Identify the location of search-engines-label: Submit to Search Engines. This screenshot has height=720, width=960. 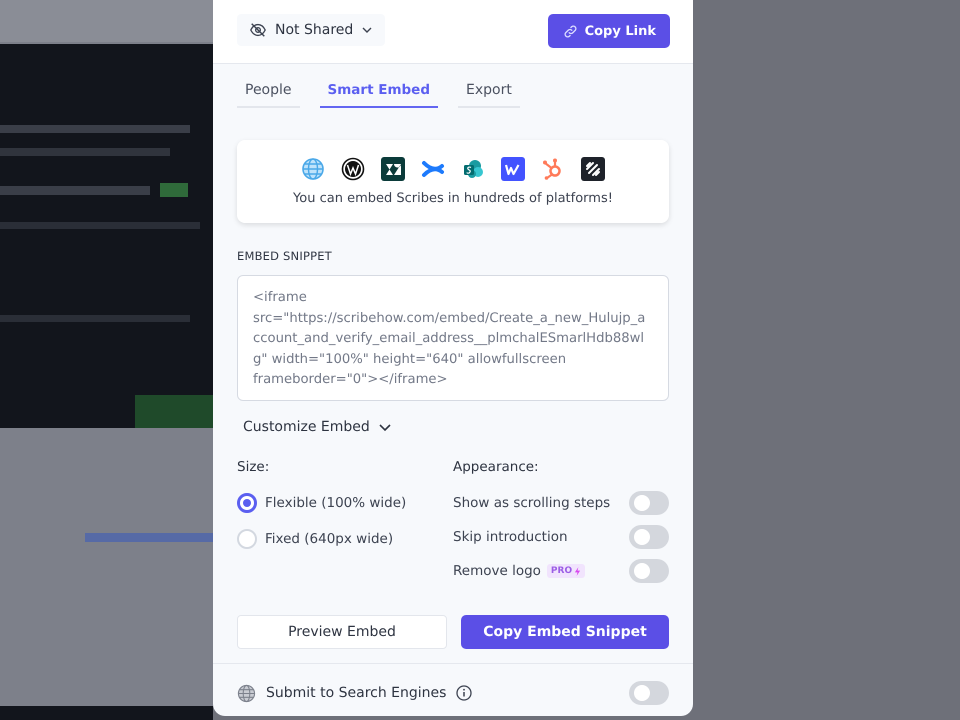
(356, 693).